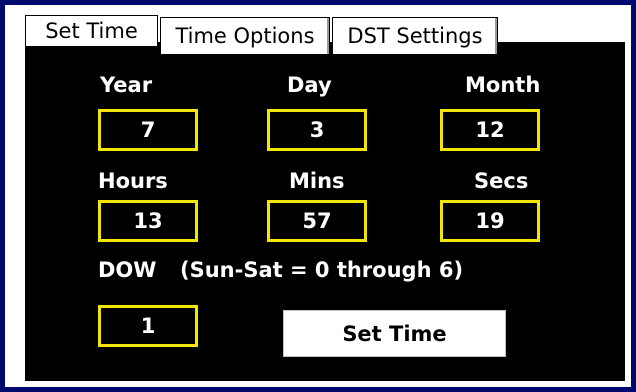  I want to click on year-field: 7, so click(148, 130).